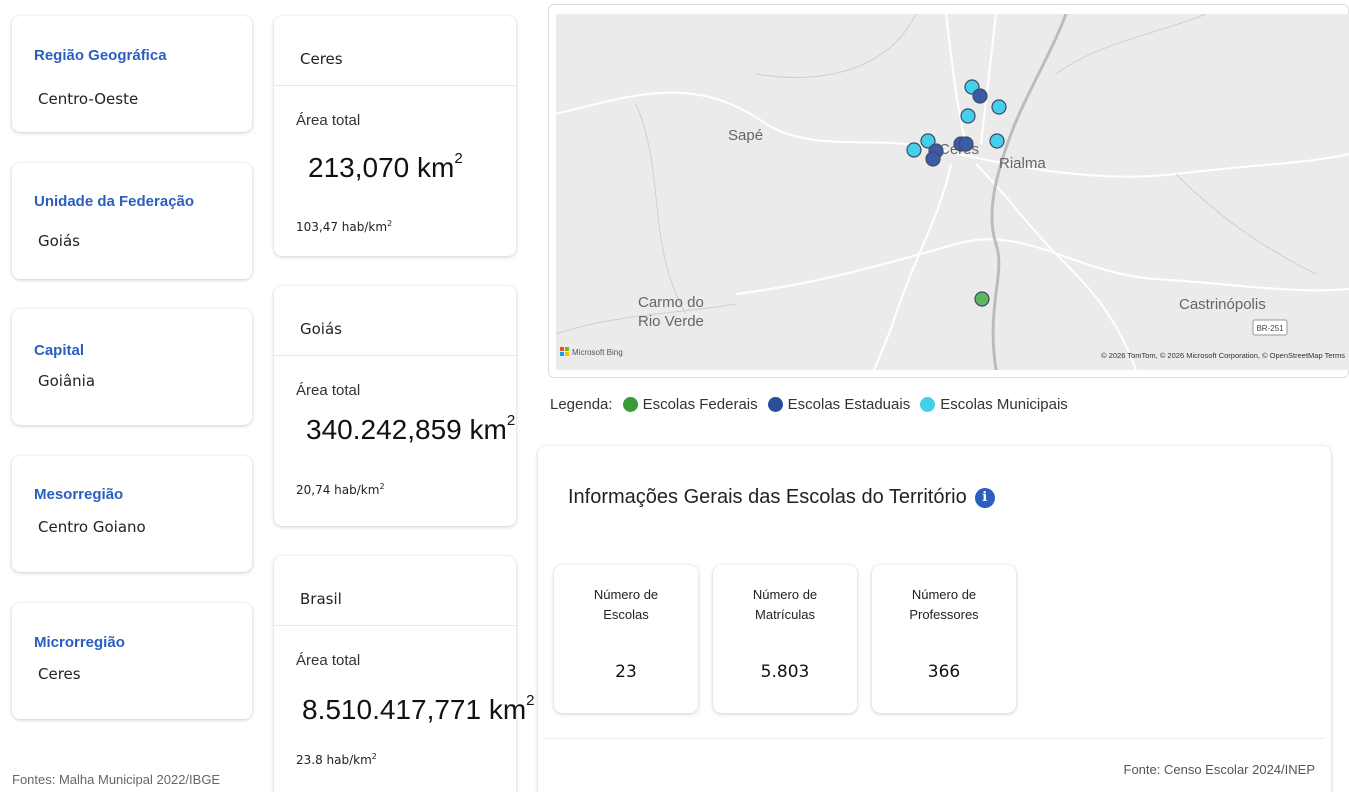 The image size is (1349, 792). What do you see at coordinates (79, 494) in the screenshot?
I see `info-card-label: Mesorregião` at bounding box center [79, 494].